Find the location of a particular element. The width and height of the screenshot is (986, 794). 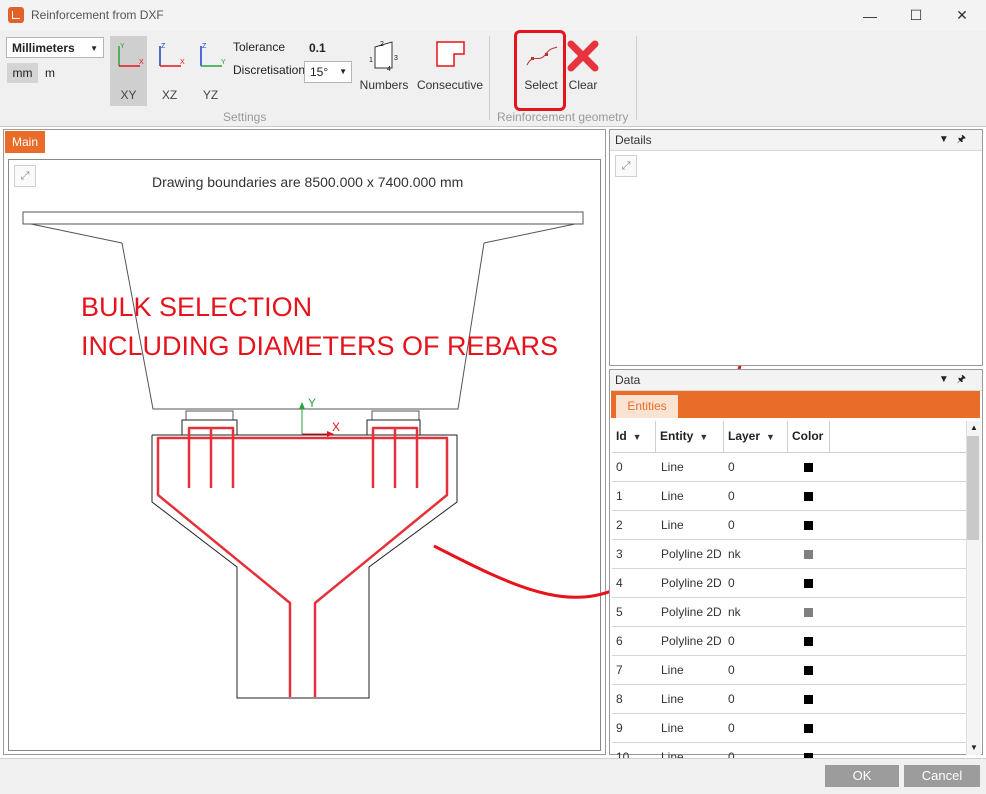

table-row: 2 Line 0 is located at coordinates (789, 525).